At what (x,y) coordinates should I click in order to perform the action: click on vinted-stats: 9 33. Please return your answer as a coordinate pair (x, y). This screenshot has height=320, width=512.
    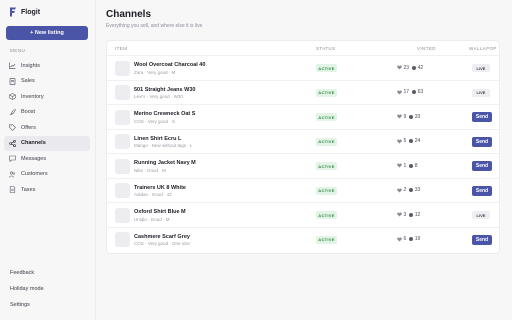
    Looking at the image, I should click on (416, 117).